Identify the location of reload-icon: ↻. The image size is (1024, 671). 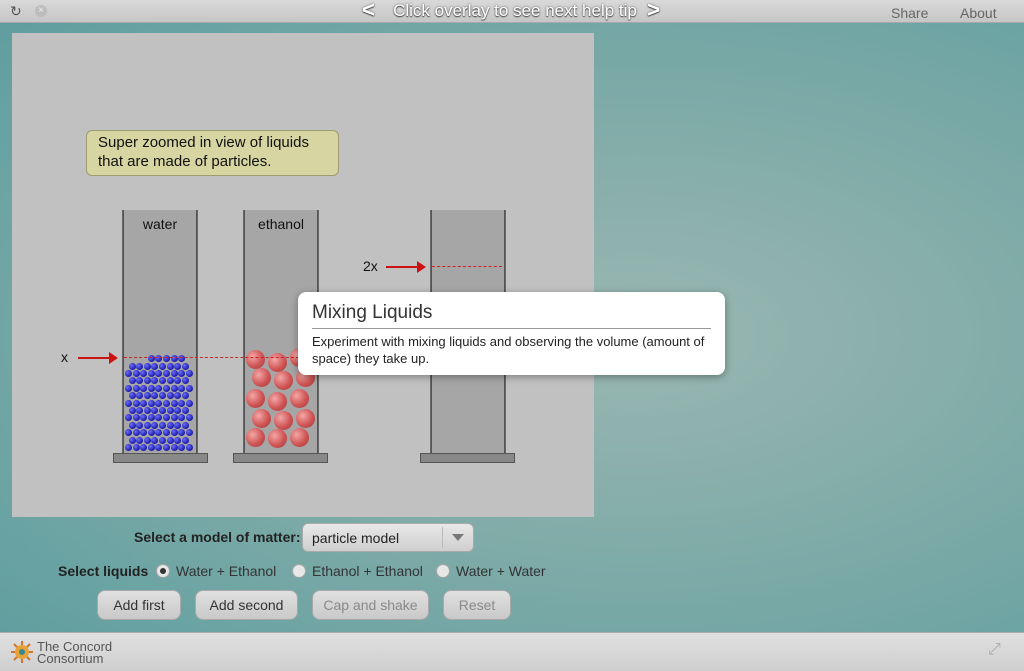
(16, 11).